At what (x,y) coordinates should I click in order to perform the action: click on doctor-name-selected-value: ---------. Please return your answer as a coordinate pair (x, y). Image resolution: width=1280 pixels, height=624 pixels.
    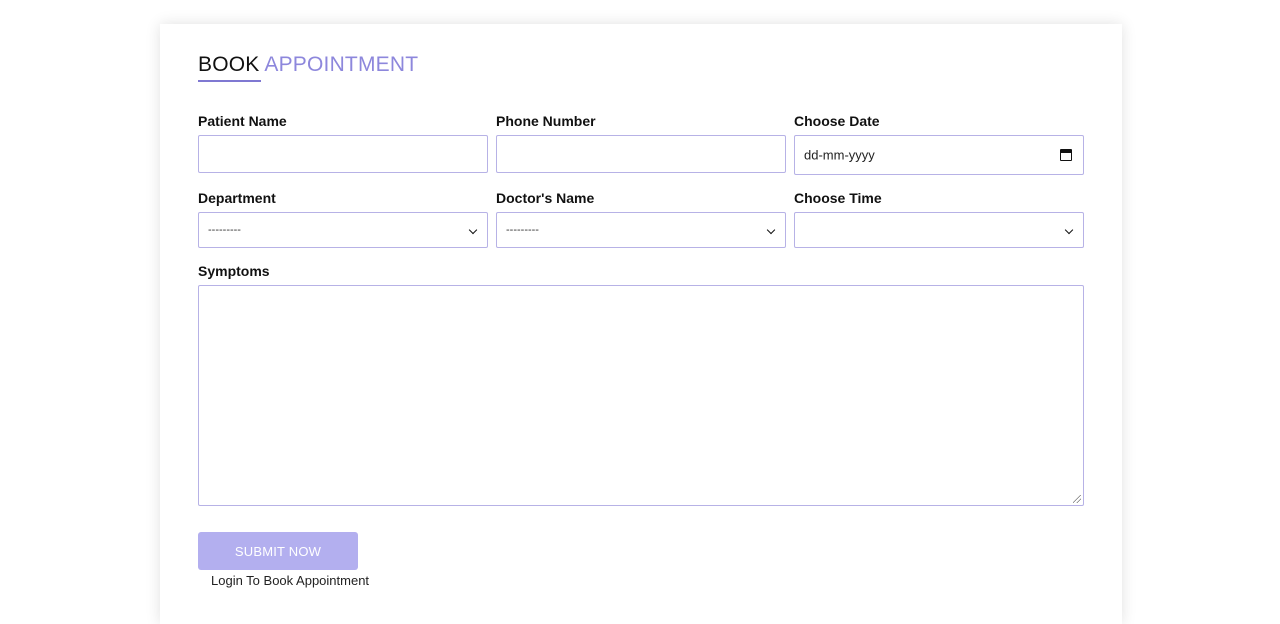
    Looking at the image, I should click on (522, 230).